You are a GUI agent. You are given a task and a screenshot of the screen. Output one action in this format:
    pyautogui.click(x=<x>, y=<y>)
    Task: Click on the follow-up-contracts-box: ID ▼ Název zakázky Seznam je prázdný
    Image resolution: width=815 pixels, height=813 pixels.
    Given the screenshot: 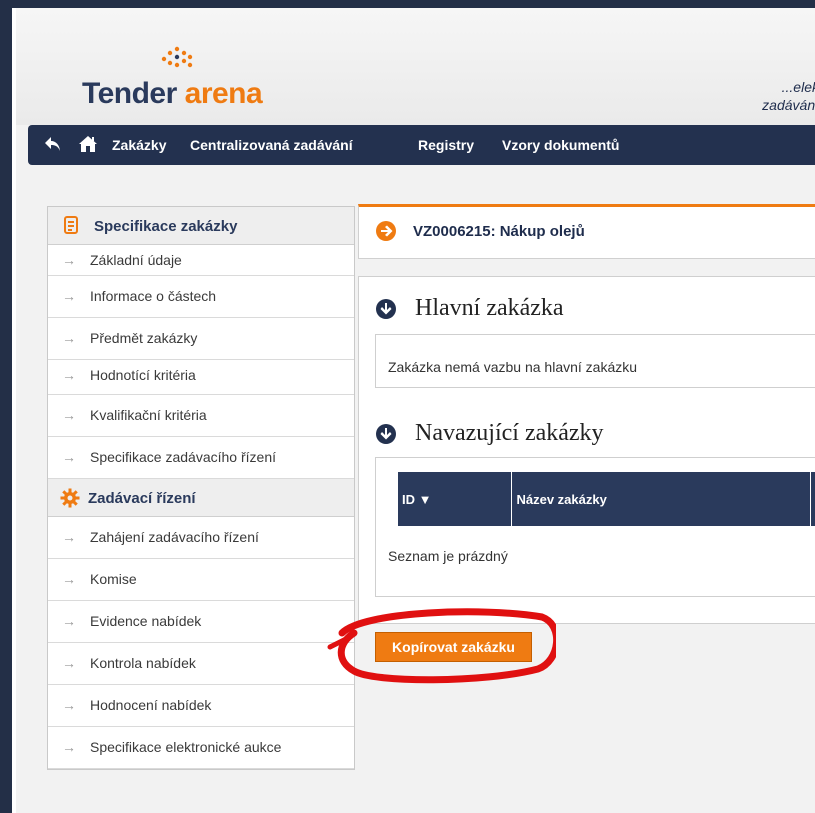 What is the action you would take?
    pyautogui.click(x=595, y=527)
    